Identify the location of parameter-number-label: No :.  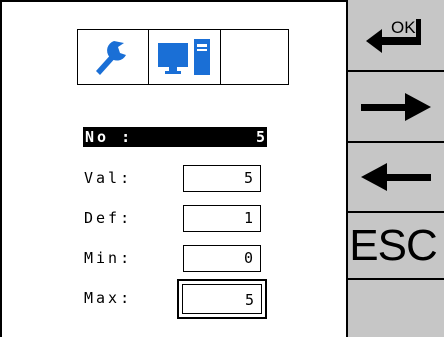
(109, 137).